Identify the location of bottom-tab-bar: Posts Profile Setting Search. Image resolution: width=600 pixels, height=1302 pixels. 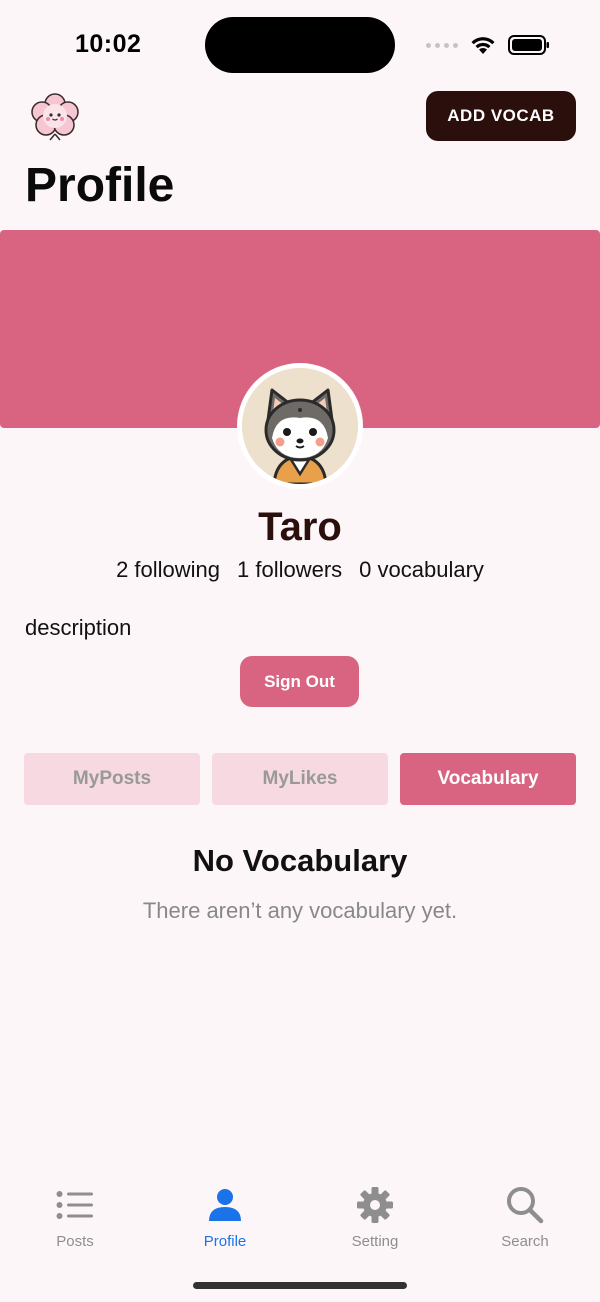
(300, 1215).